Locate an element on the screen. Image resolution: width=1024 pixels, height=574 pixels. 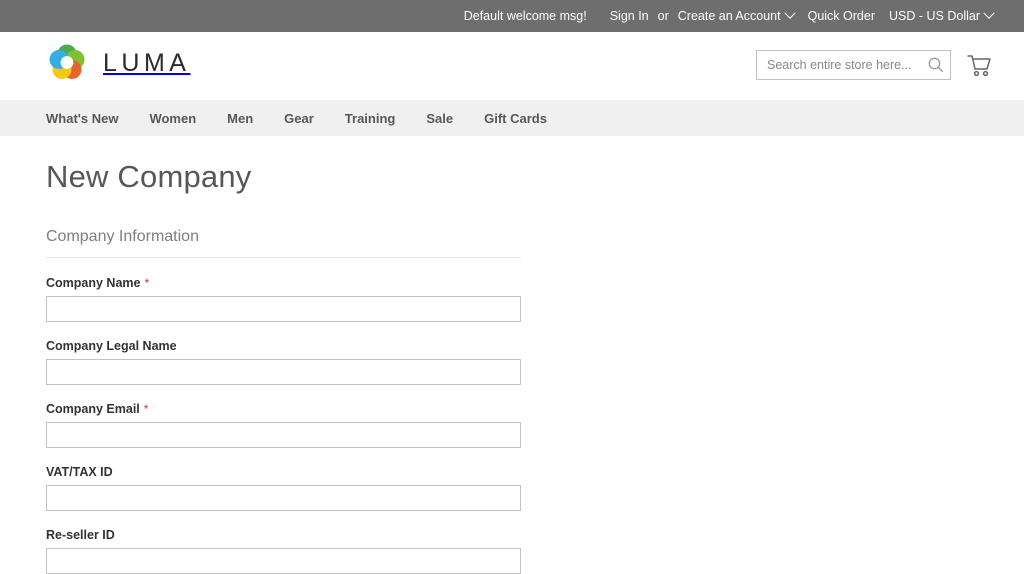
label-vat-tax-id: VAT/TAX ID is located at coordinates (283, 472).